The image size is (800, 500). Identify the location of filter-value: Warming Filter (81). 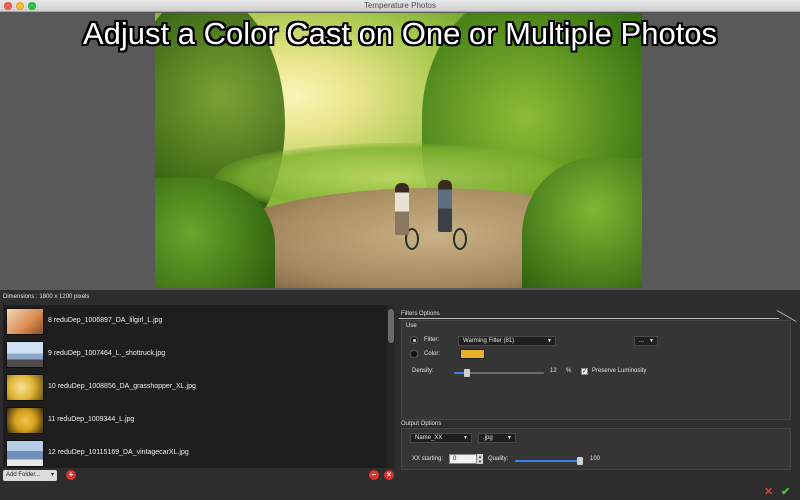
(489, 341).